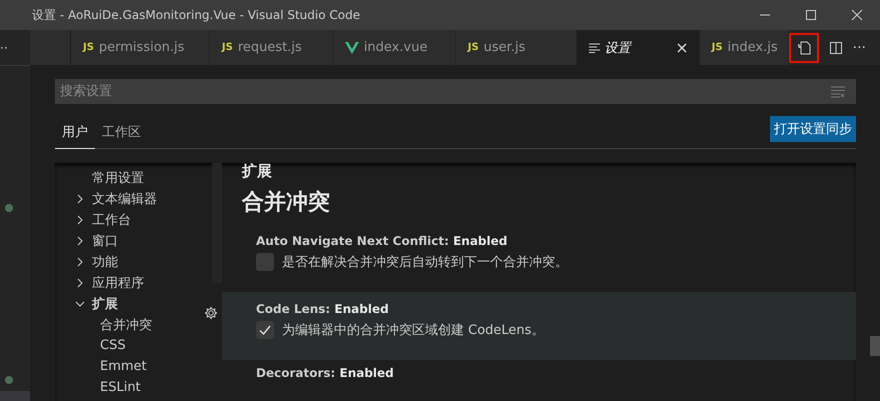 Image resolution: width=880 pixels, height=401 pixels. What do you see at coordinates (857, 15) in the screenshot?
I see `close-icon` at bounding box center [857, 15].